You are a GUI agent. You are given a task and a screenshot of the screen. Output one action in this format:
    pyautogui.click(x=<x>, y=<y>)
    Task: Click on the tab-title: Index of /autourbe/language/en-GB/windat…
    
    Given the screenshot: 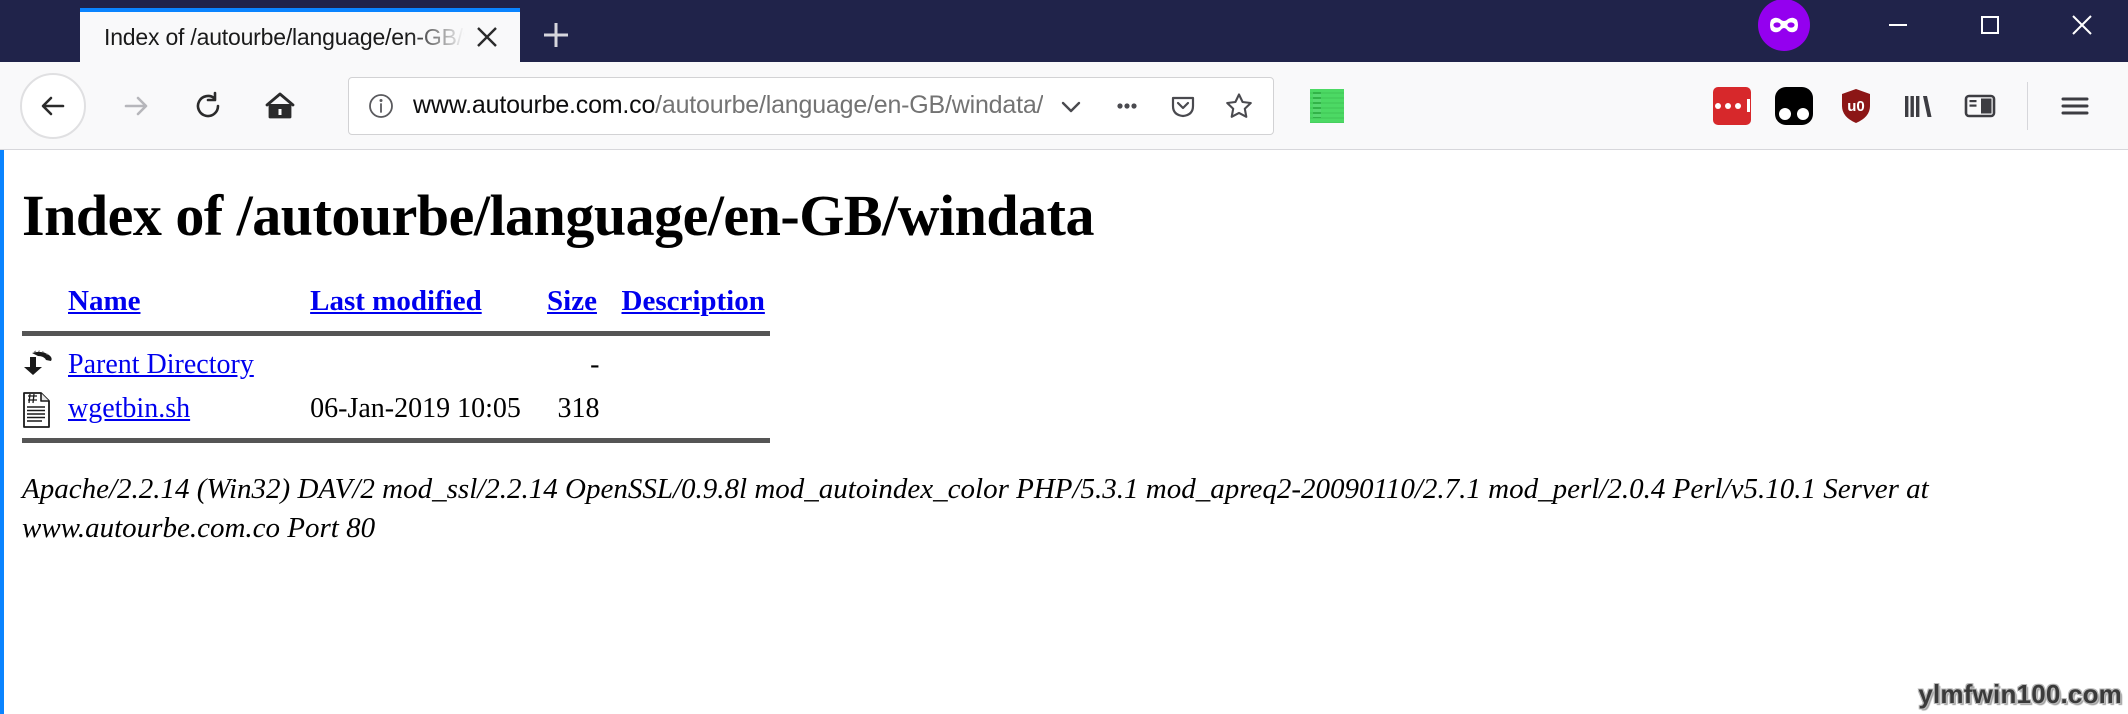 What is the action you would take?
    pyautogui.click(x=286, y=36)
    